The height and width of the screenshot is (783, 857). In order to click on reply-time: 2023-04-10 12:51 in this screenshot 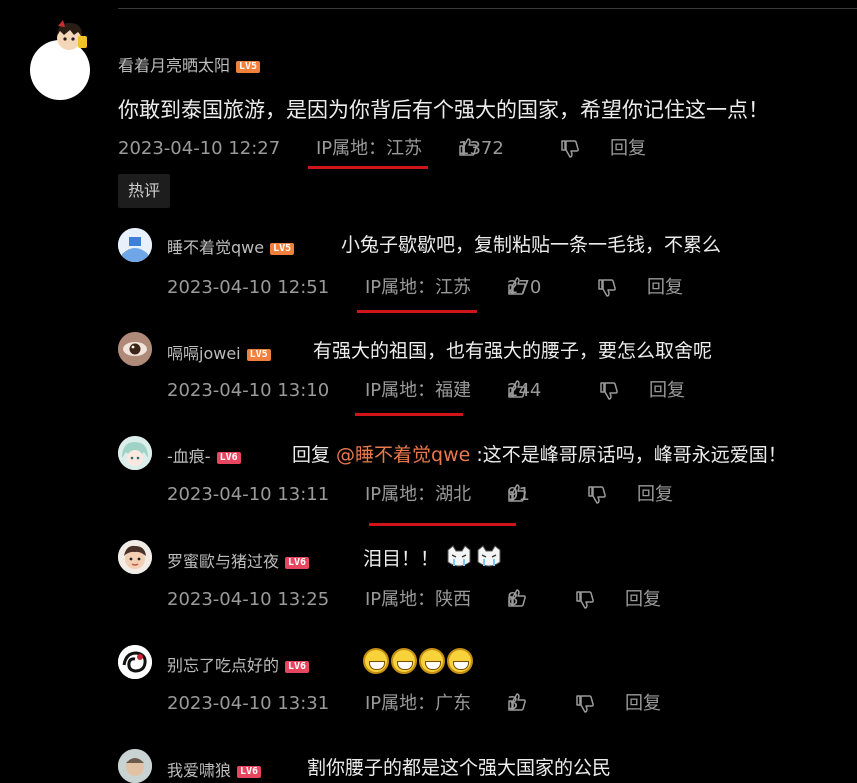, I will do `click(248, 287)`.